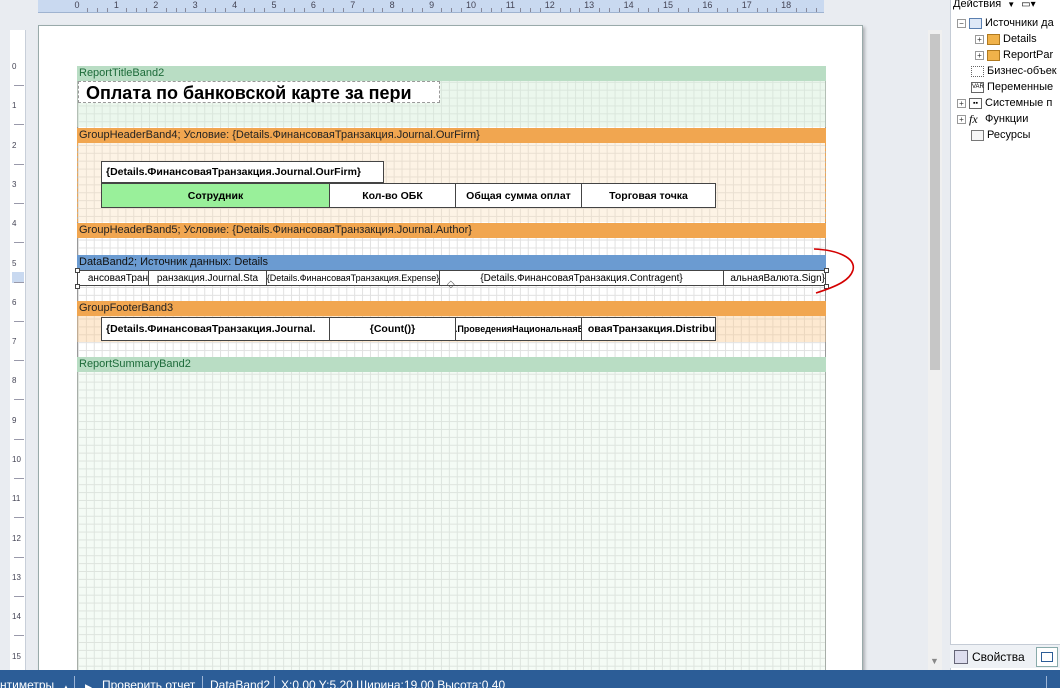 This screenshot has width=1060, height=688. What do you see at coordinates (215, 329) in the screenshot?
I see `footer-author: {Details.ФинансоваяТранзакция.Journal.` at bounding box center [215, 329].